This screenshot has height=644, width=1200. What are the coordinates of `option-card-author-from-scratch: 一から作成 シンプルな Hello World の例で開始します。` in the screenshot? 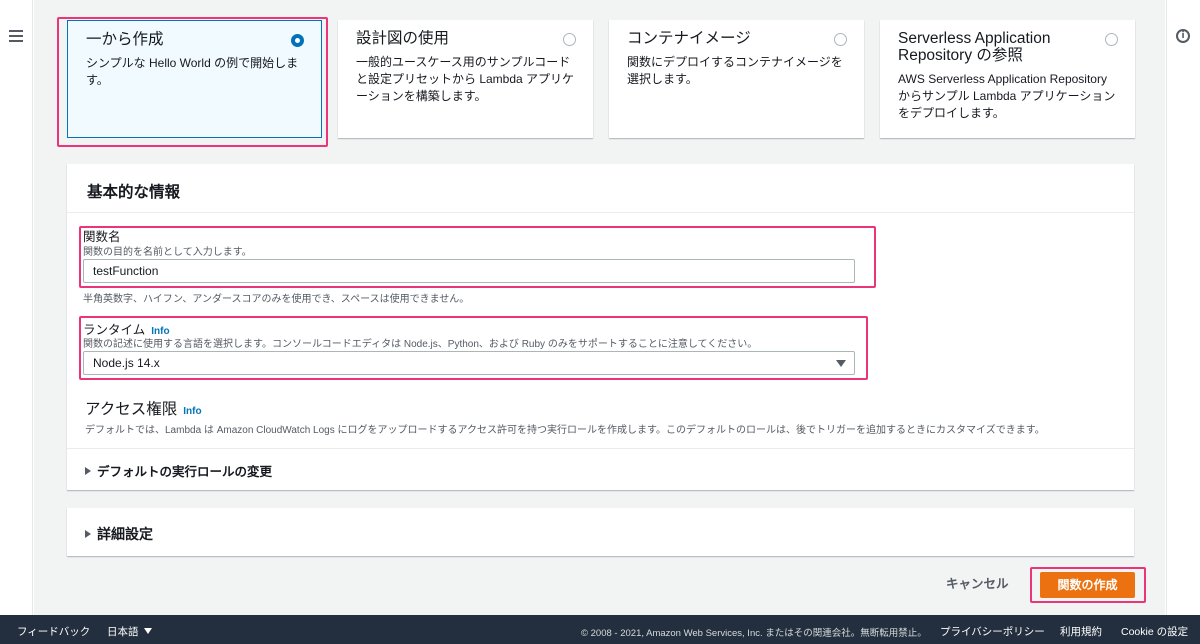 It's located at (194, 79).